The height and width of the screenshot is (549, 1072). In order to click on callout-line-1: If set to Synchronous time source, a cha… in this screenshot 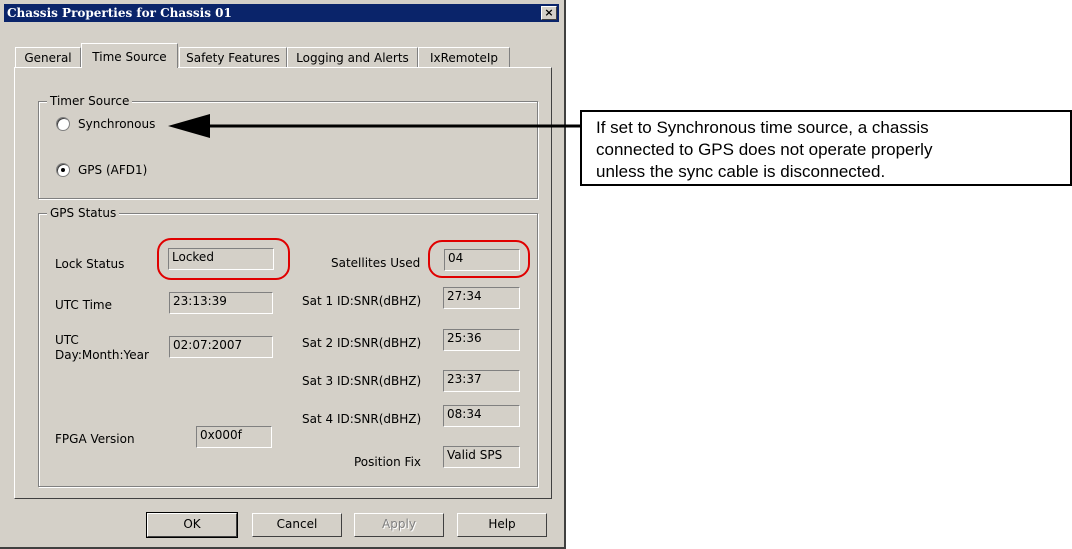, I will do `click(762, 127)`.